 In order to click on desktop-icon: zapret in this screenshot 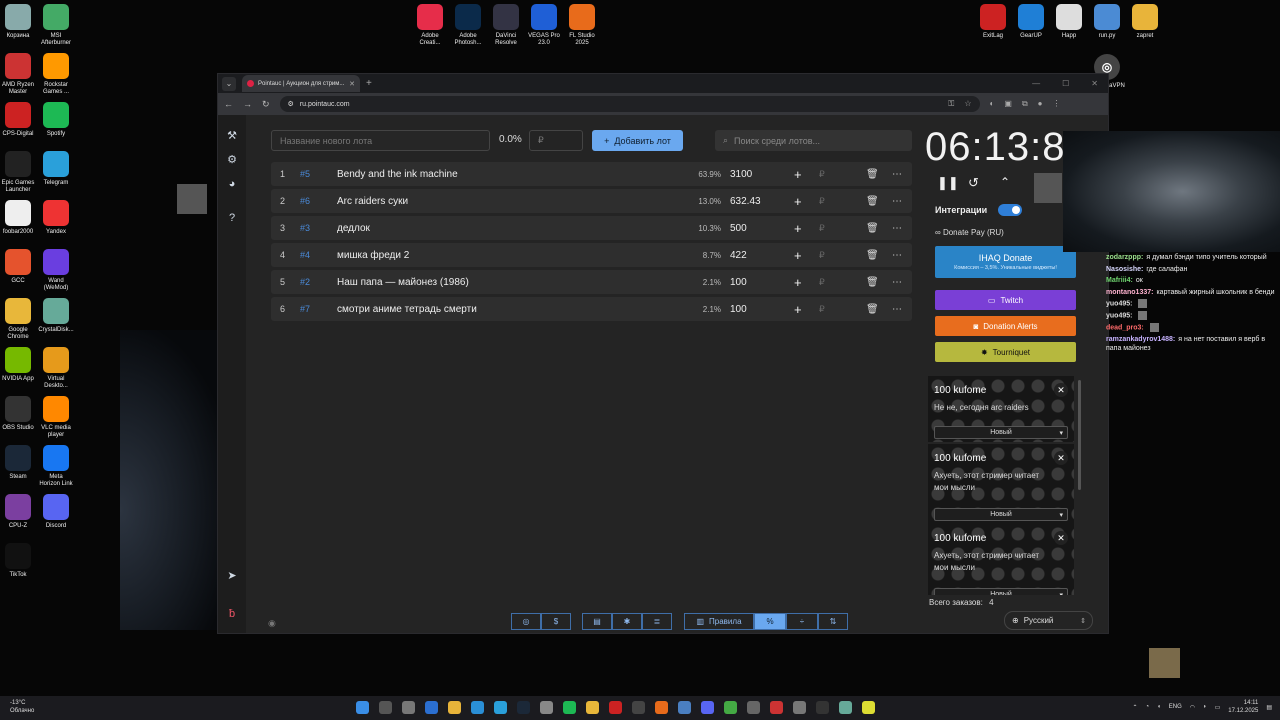, I will do `click(1145, 22)`.